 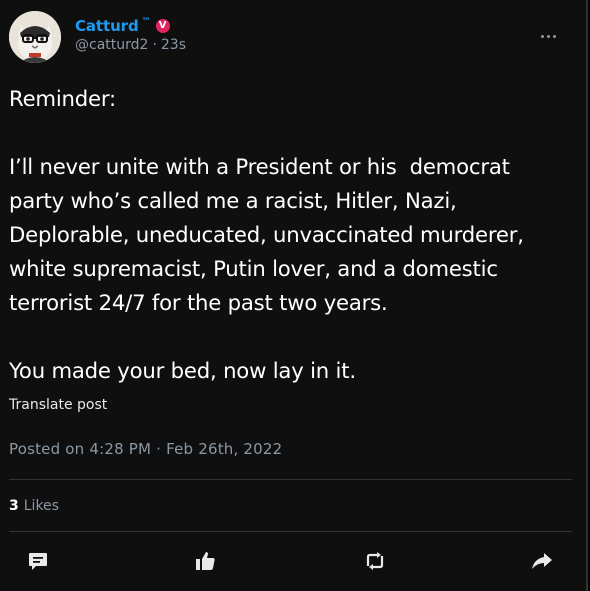 I want to click on author-handle: @catturd2, so click(x=111, y=45).